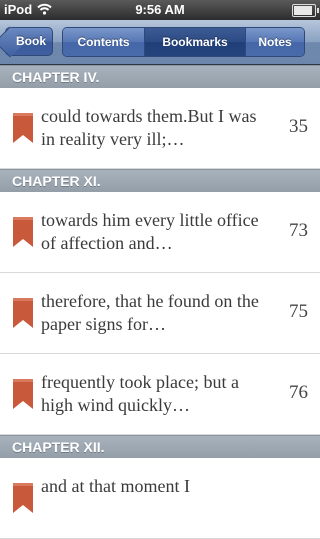 The width and height of the screenshot is (320, 539). Describe the element at coordinates (298, 230) in the screenshot. I see `page-number: 73` at that location.